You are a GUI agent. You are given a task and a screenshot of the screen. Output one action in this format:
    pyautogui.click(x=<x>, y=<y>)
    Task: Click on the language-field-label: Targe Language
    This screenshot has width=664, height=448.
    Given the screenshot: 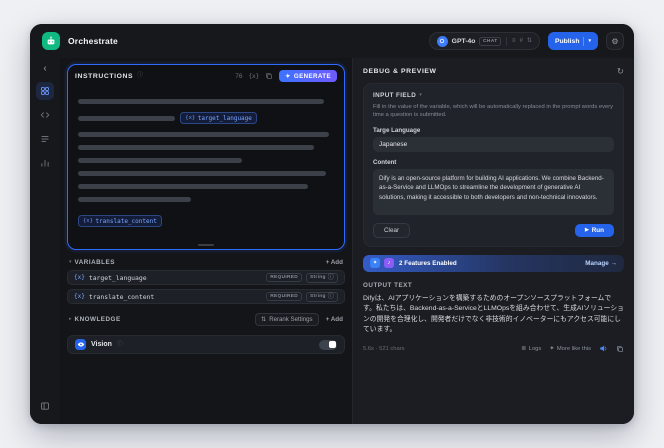 What is the action you would take?
    pyautogui.click(x=397, y=130)
    